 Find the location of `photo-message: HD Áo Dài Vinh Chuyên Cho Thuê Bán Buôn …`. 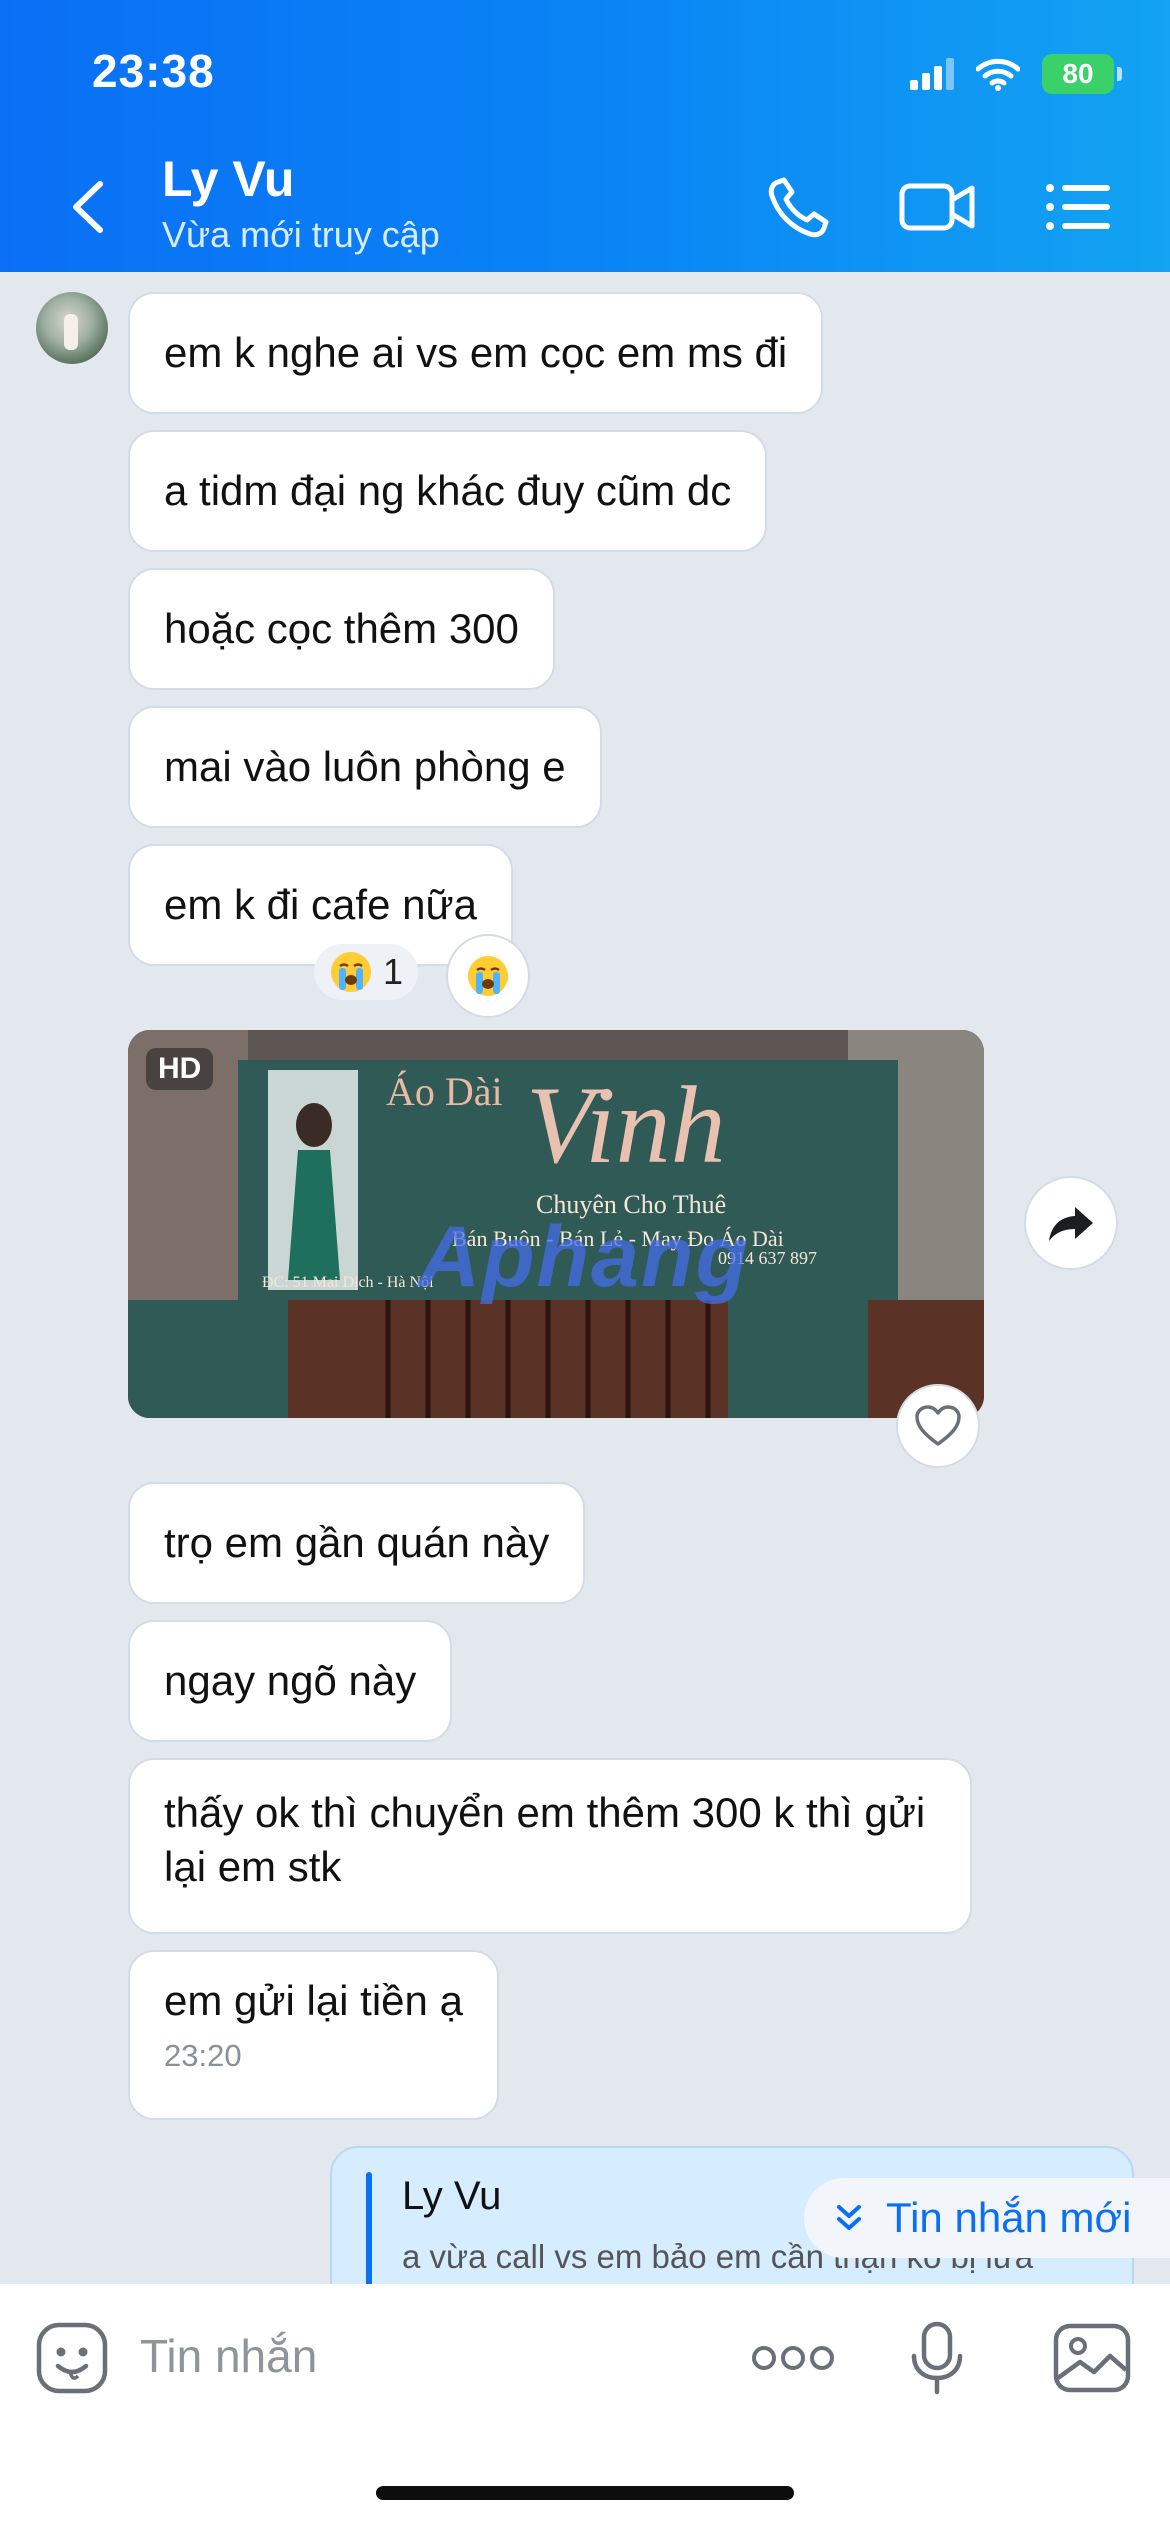

photo-message: HD Áo Dài Vinh Chuyên Cho Thuê Bán Buôn … is located at coordinates (556, 1224).